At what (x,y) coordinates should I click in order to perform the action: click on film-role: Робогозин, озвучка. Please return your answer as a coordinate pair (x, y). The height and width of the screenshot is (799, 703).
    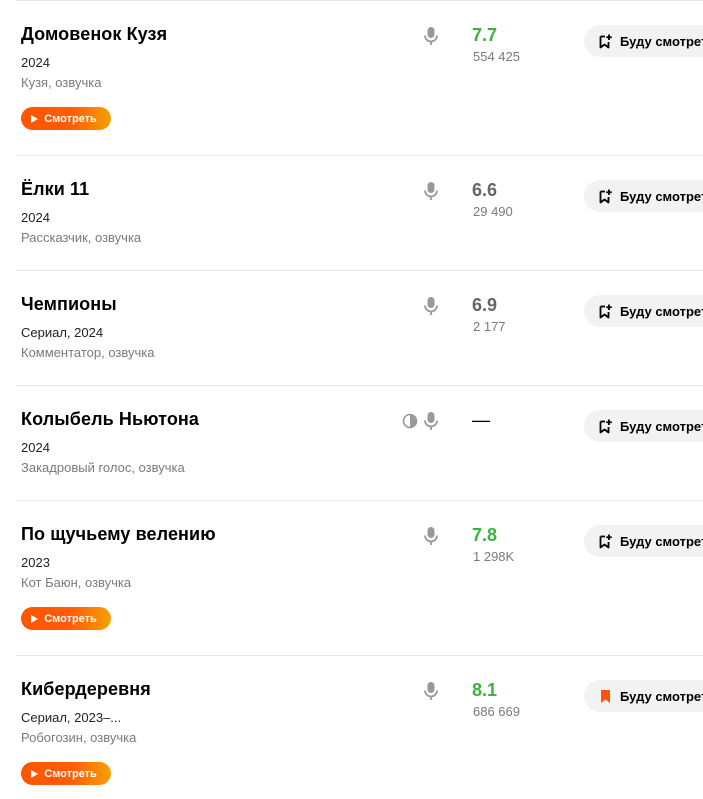
    Looking at the image, I should click on (79, 737).